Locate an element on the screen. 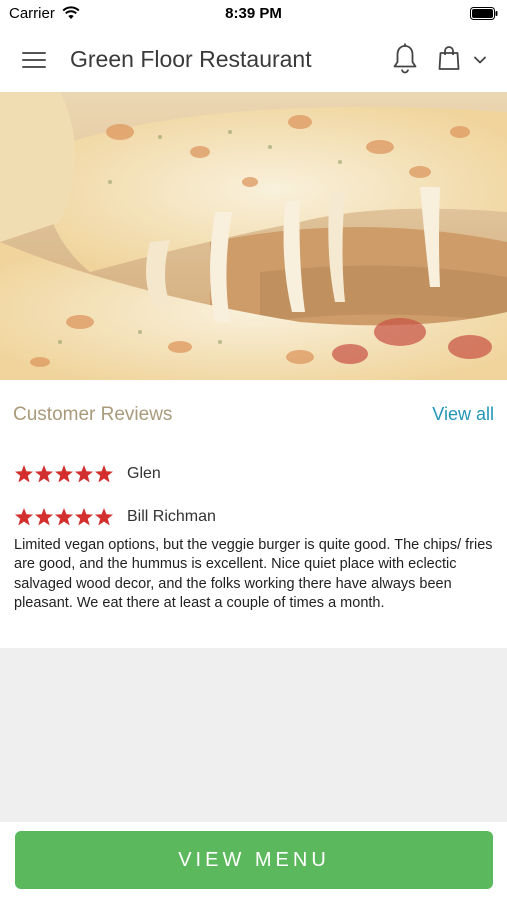 This screenshot has height=900, width=507. battery-icon is located at coordinates (484, 13).